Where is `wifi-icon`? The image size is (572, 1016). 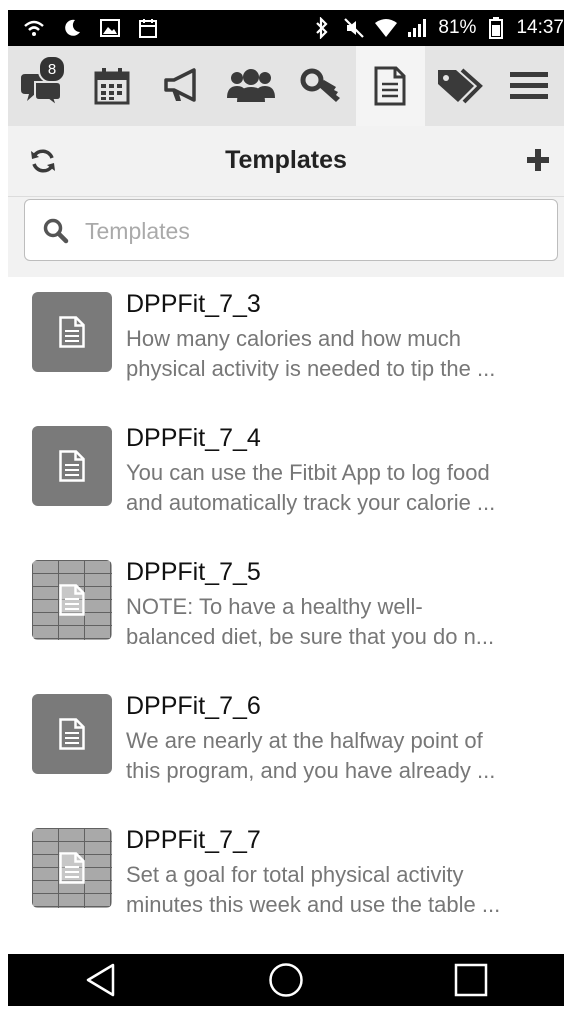
wifi-icon is located at coordinates (386, 28).